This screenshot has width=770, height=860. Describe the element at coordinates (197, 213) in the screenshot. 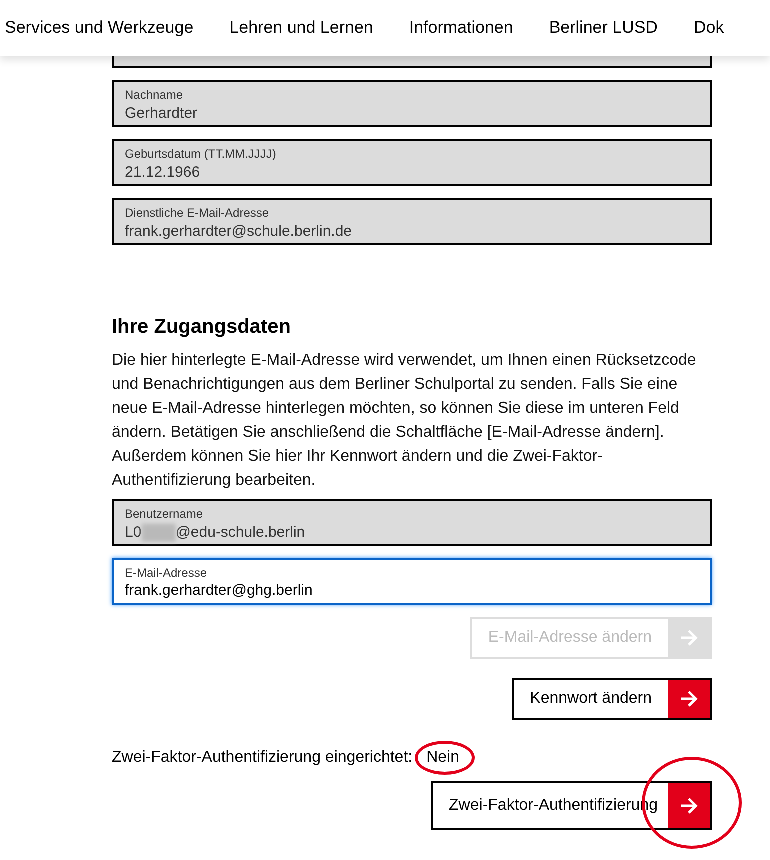

I see `field-label: Dienstliche E-Mail-Adresse` at that location.